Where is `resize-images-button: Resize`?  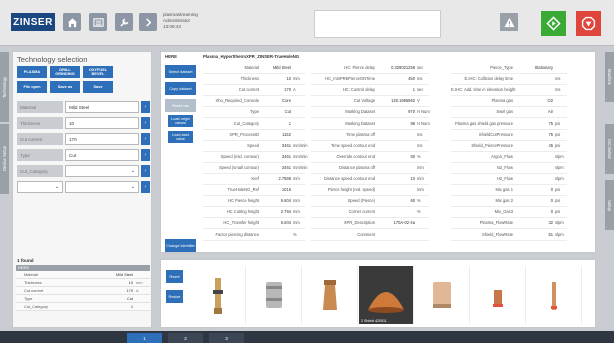 resize-images-button: Resize is located at coordinates (174, 296).